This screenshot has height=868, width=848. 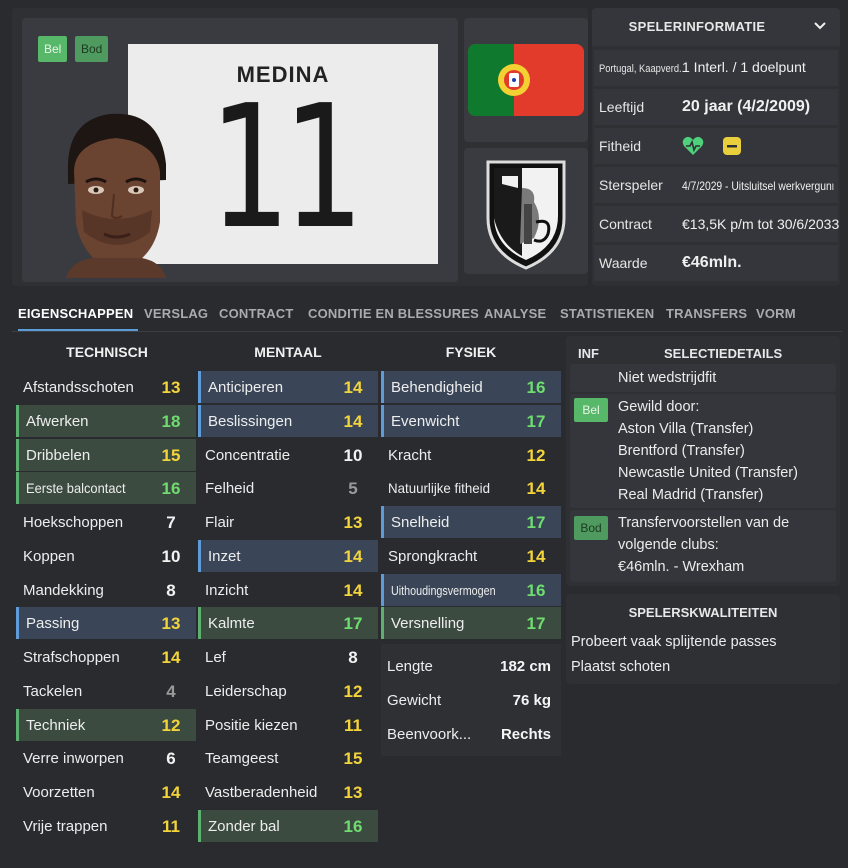 I want to click on attr-row: Sprongkracht 14, so click(x=471, y=556).